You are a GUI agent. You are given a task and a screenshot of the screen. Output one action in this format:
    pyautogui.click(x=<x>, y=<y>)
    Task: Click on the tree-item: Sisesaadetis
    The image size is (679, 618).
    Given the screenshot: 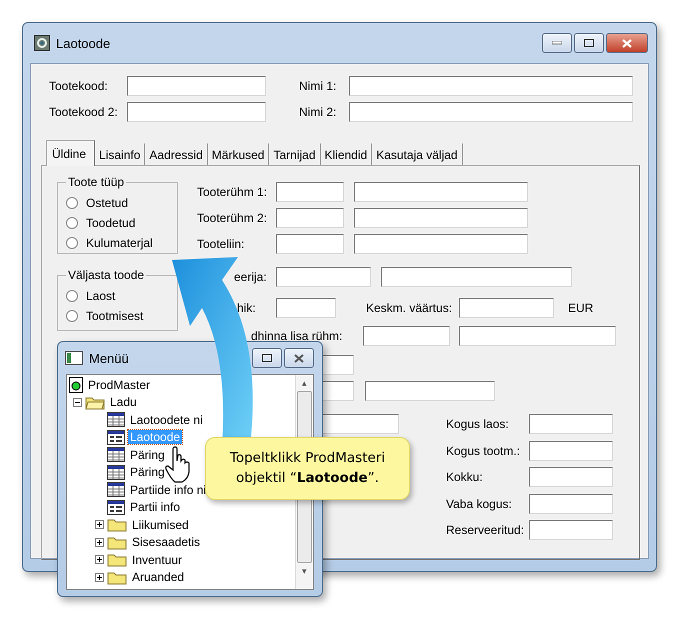 What is the action you would take?
    pyautogui.click(x=166, y=542)
    